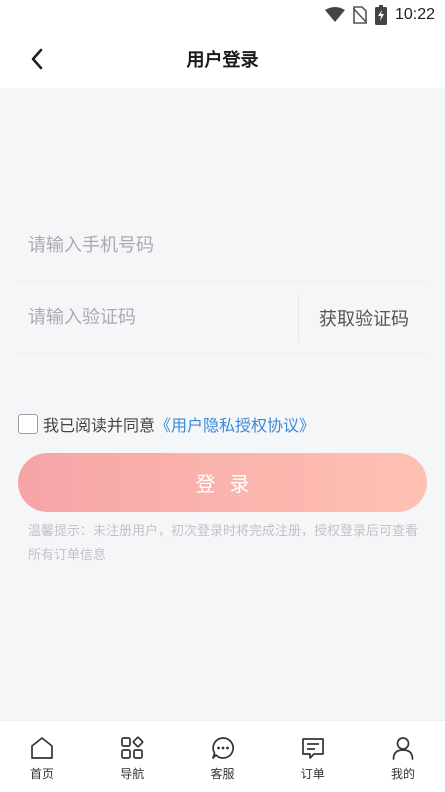  I want to click on tab-navigation: 导航, so click(132, 756).